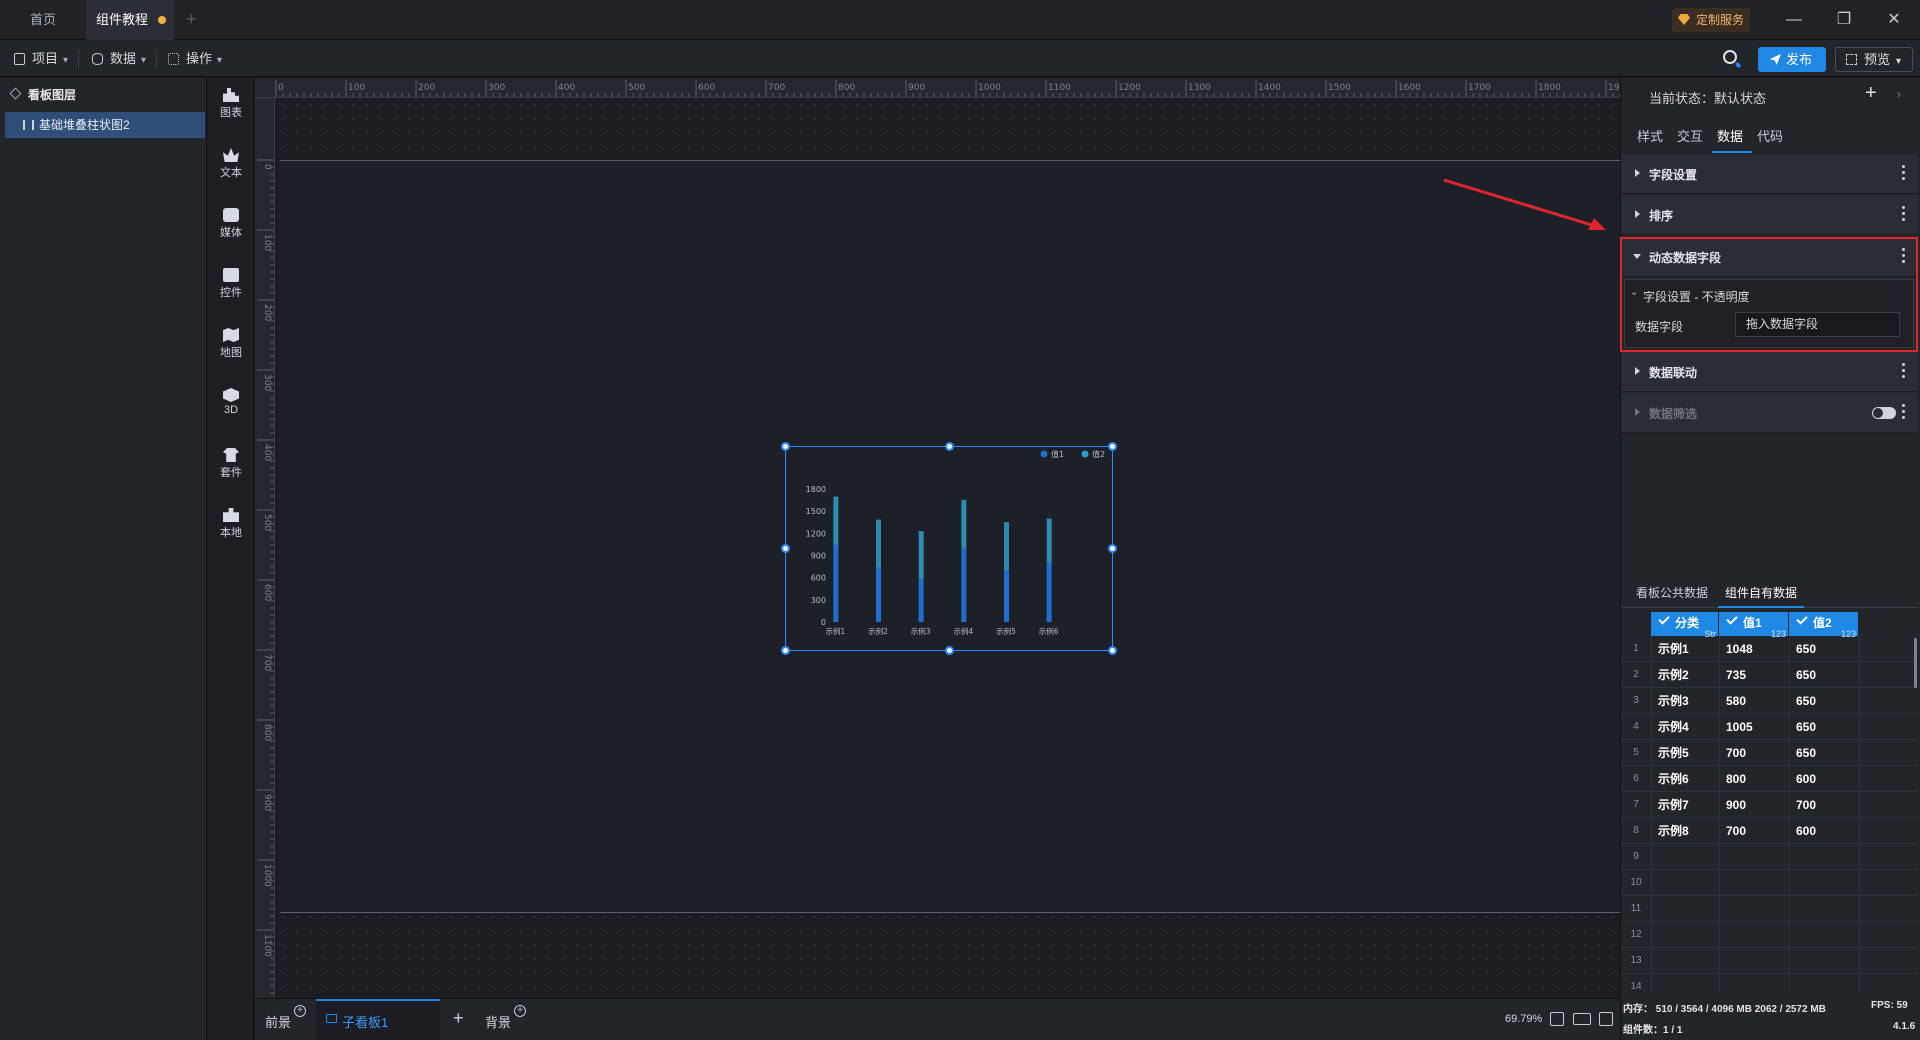 The height and width of the screenshot is (1040, 1920). What do you see at coordinates (231, 284) in the screenshot?
I see `component-control: 控件` at bounding box center [231, 284].